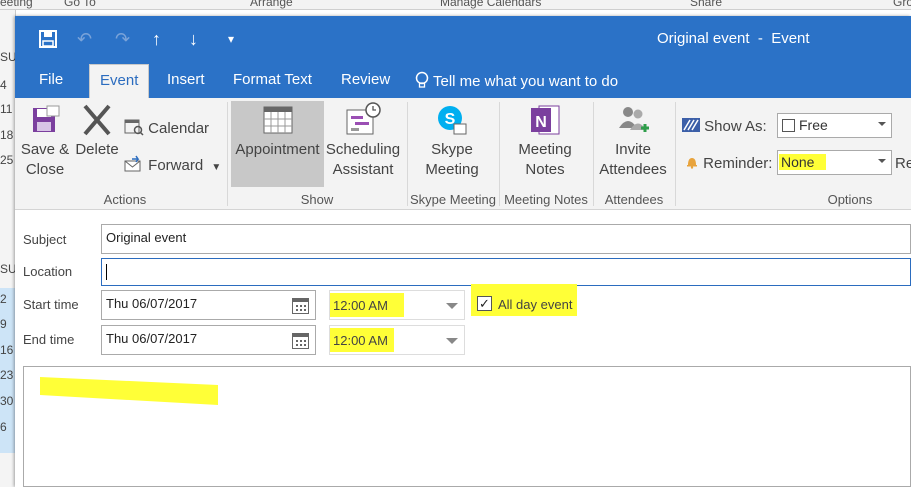 The width and height of the screenshot is (911, 487). Describe the element at coordinates (834, 162) in the screenshot. I see `reminder-dropdown: None` at that location.